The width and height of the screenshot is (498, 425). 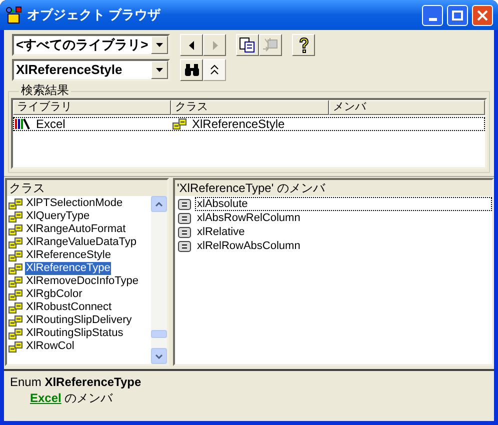 I want to click on library-link: Excel, so click(x=46, y=398).